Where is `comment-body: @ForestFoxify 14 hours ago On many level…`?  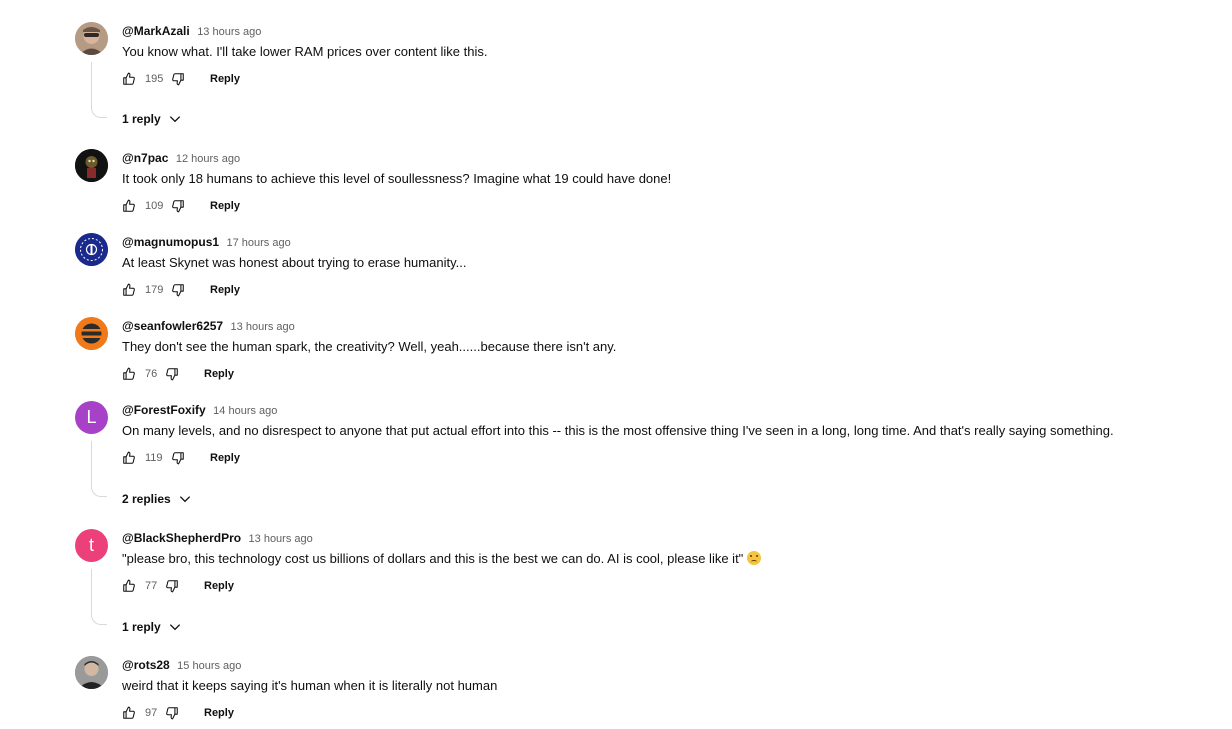 comment-body: @ForestFoxify 14 hours ago On many level… is located at coordinates (658, 433).